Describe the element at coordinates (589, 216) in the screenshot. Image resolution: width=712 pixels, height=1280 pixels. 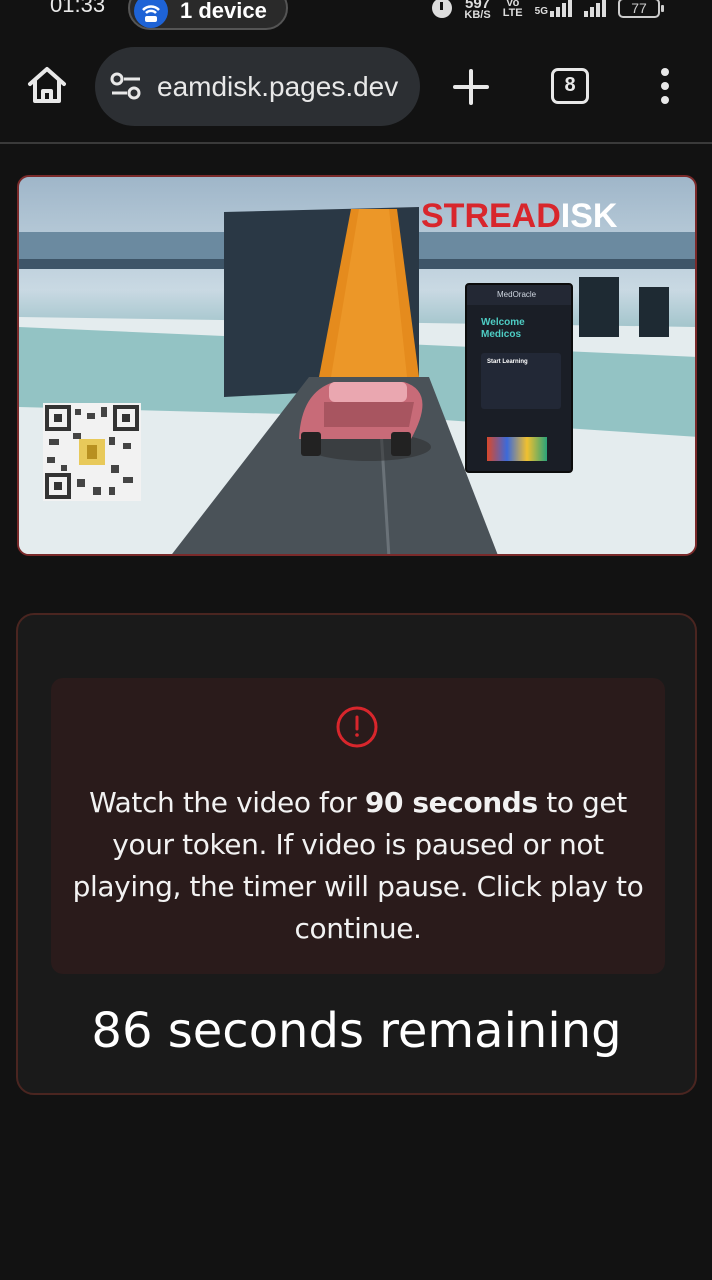
I see `watermark-part-3: ISK` at that location.